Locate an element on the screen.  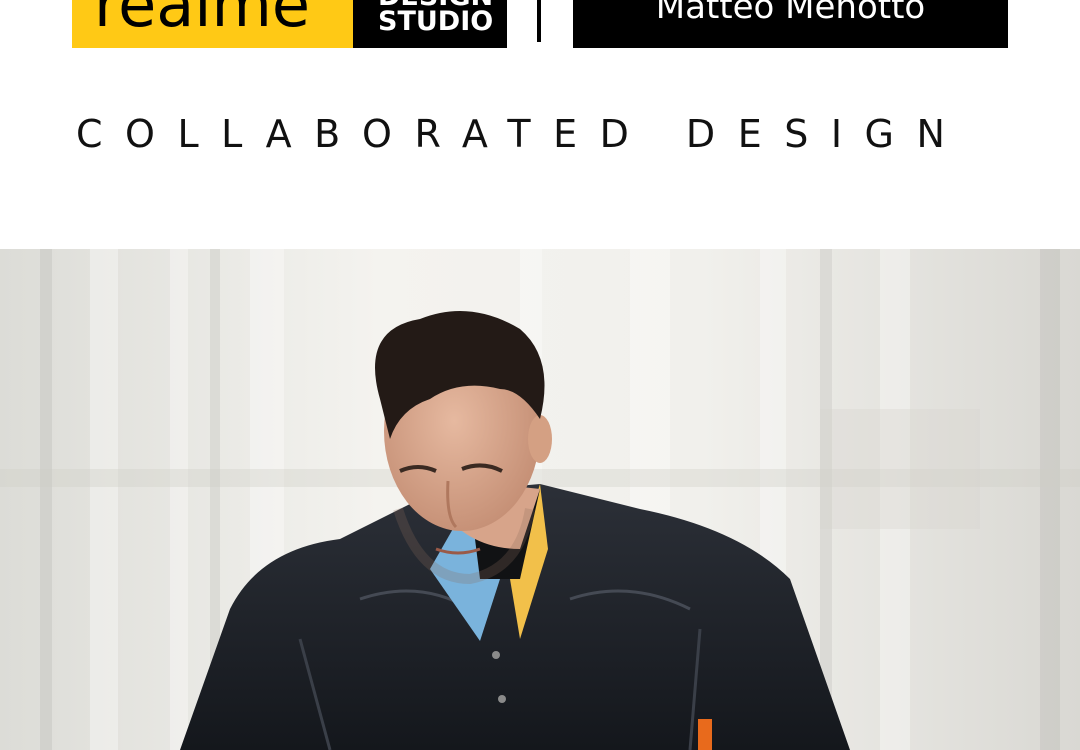
realme-wordmark: realme is located at coordinates (202, 20).